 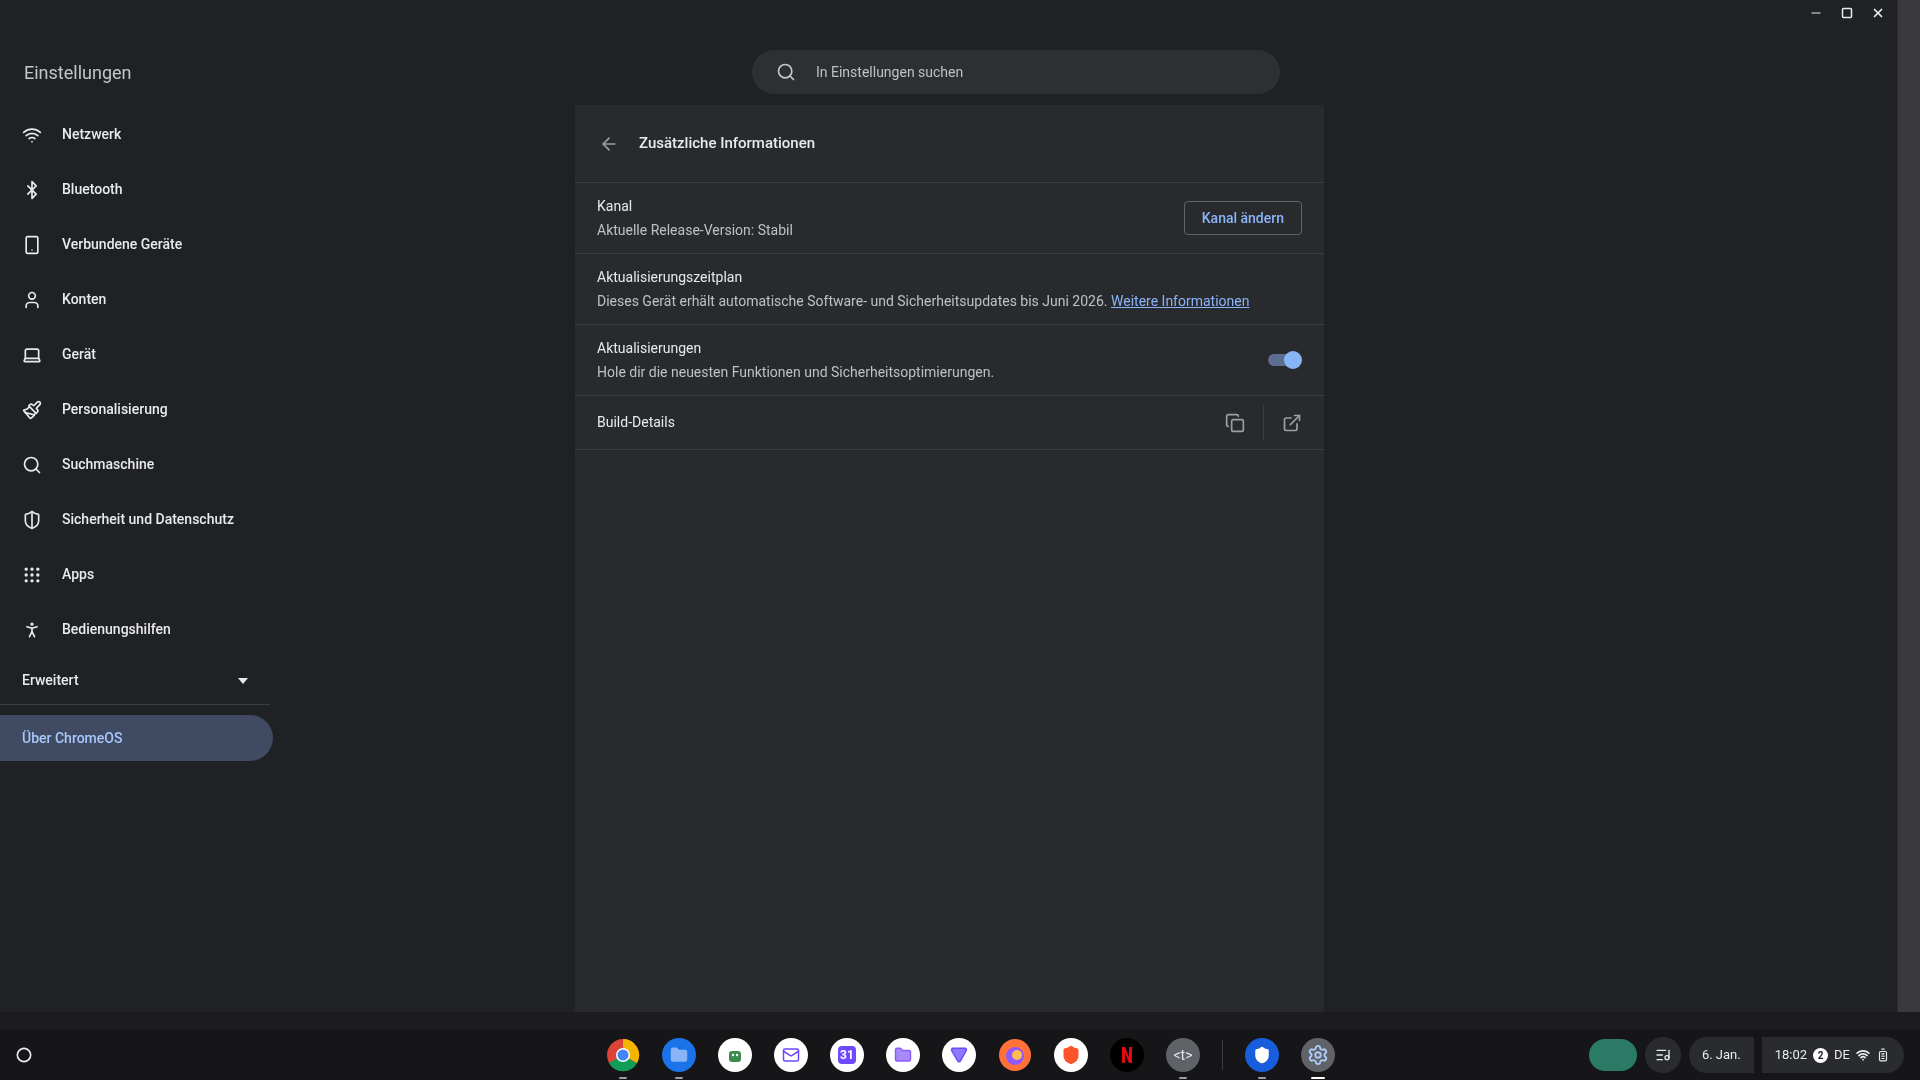 I want to click on row-title: Aktualisierungszeitplan, so click(x=670, y=277).